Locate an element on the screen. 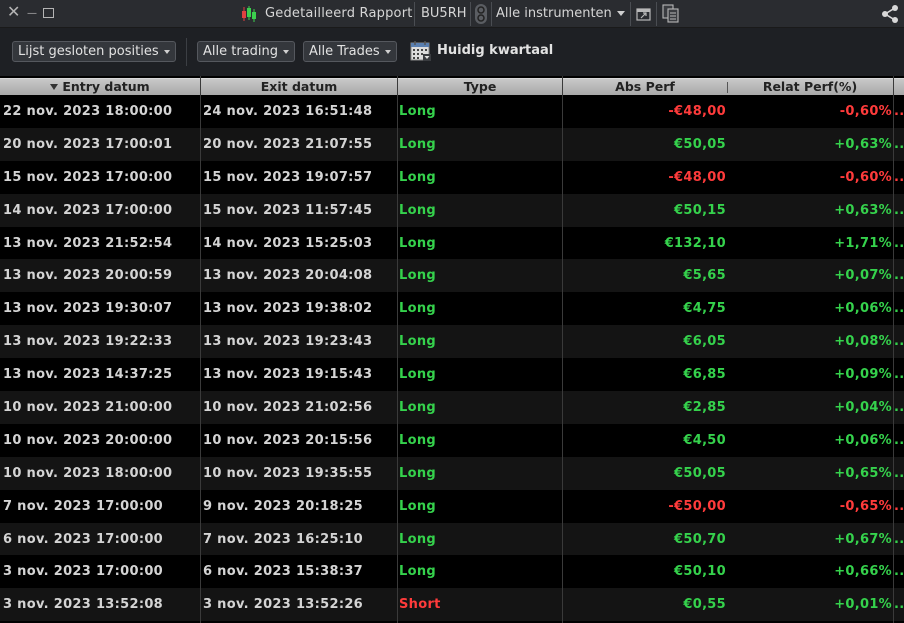 This screenshot has width=904, height=623. abs-perf-cell: €5,65 is located at coordinates (704, 276).